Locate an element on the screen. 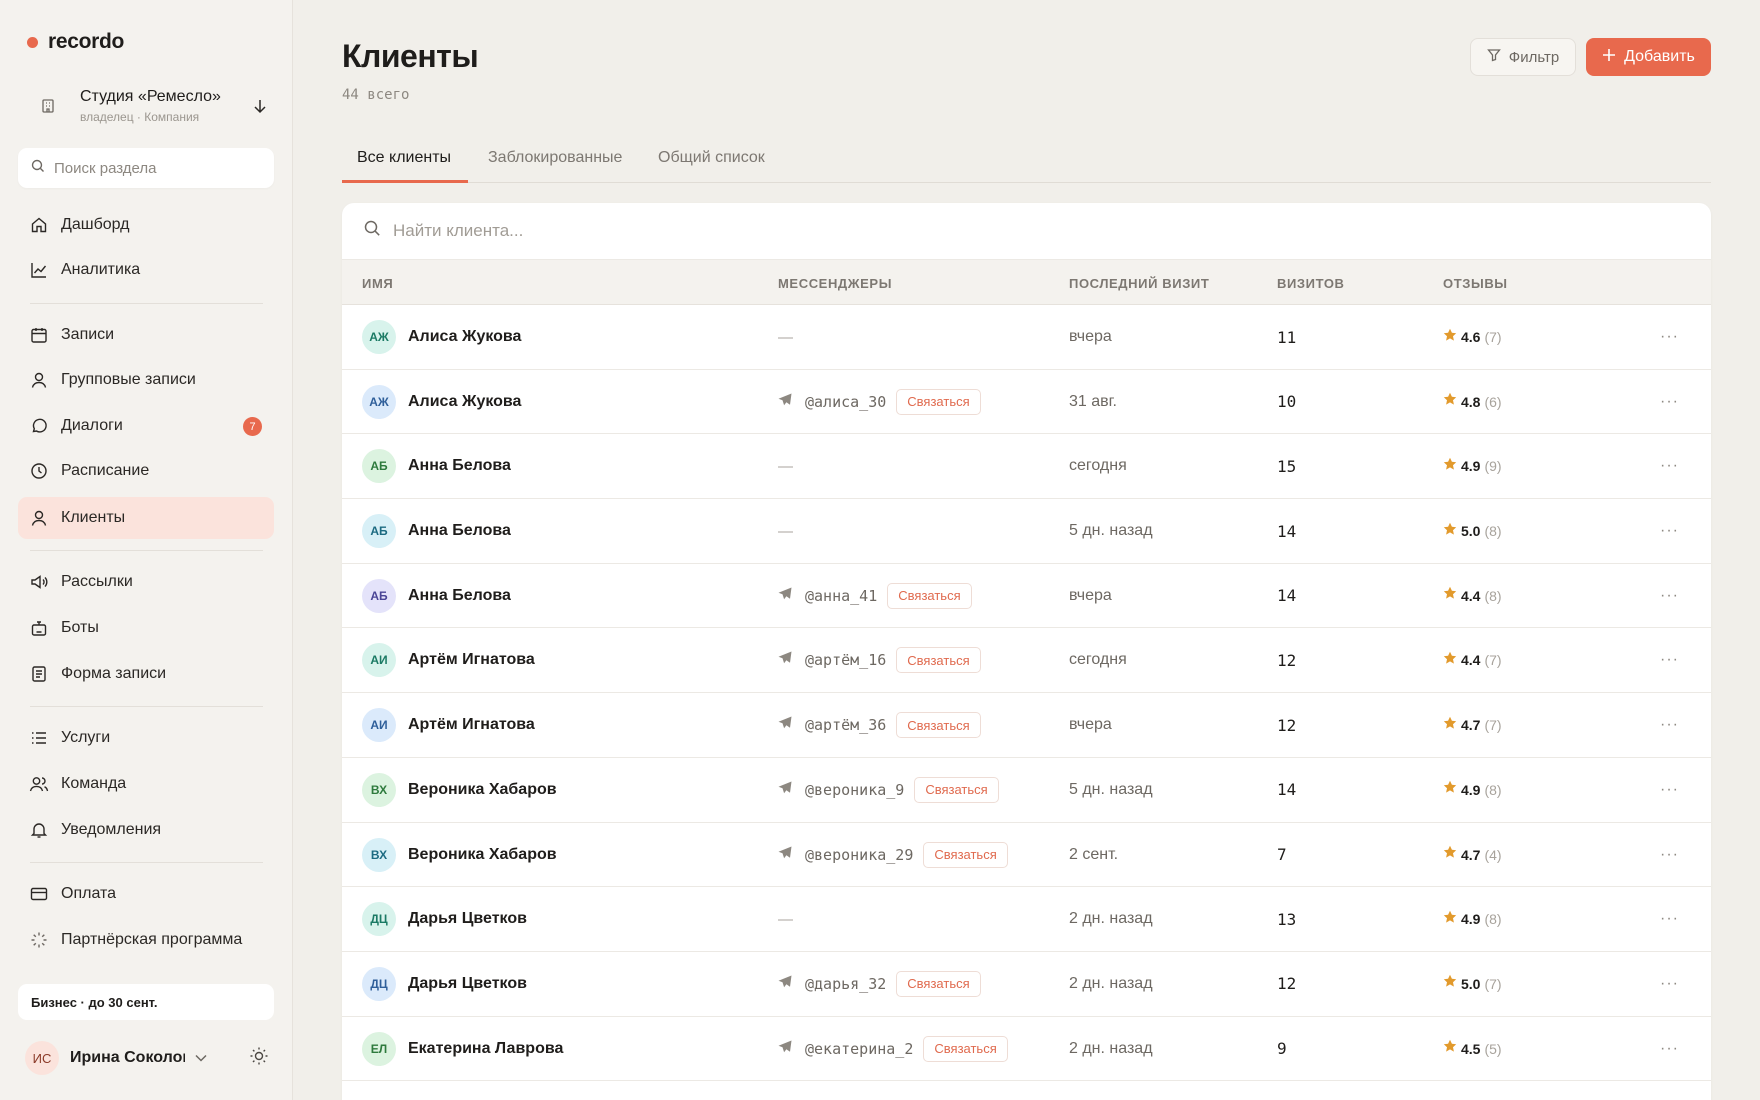  messenger-handle: @анна_41 is located at coordinates (841, 596).